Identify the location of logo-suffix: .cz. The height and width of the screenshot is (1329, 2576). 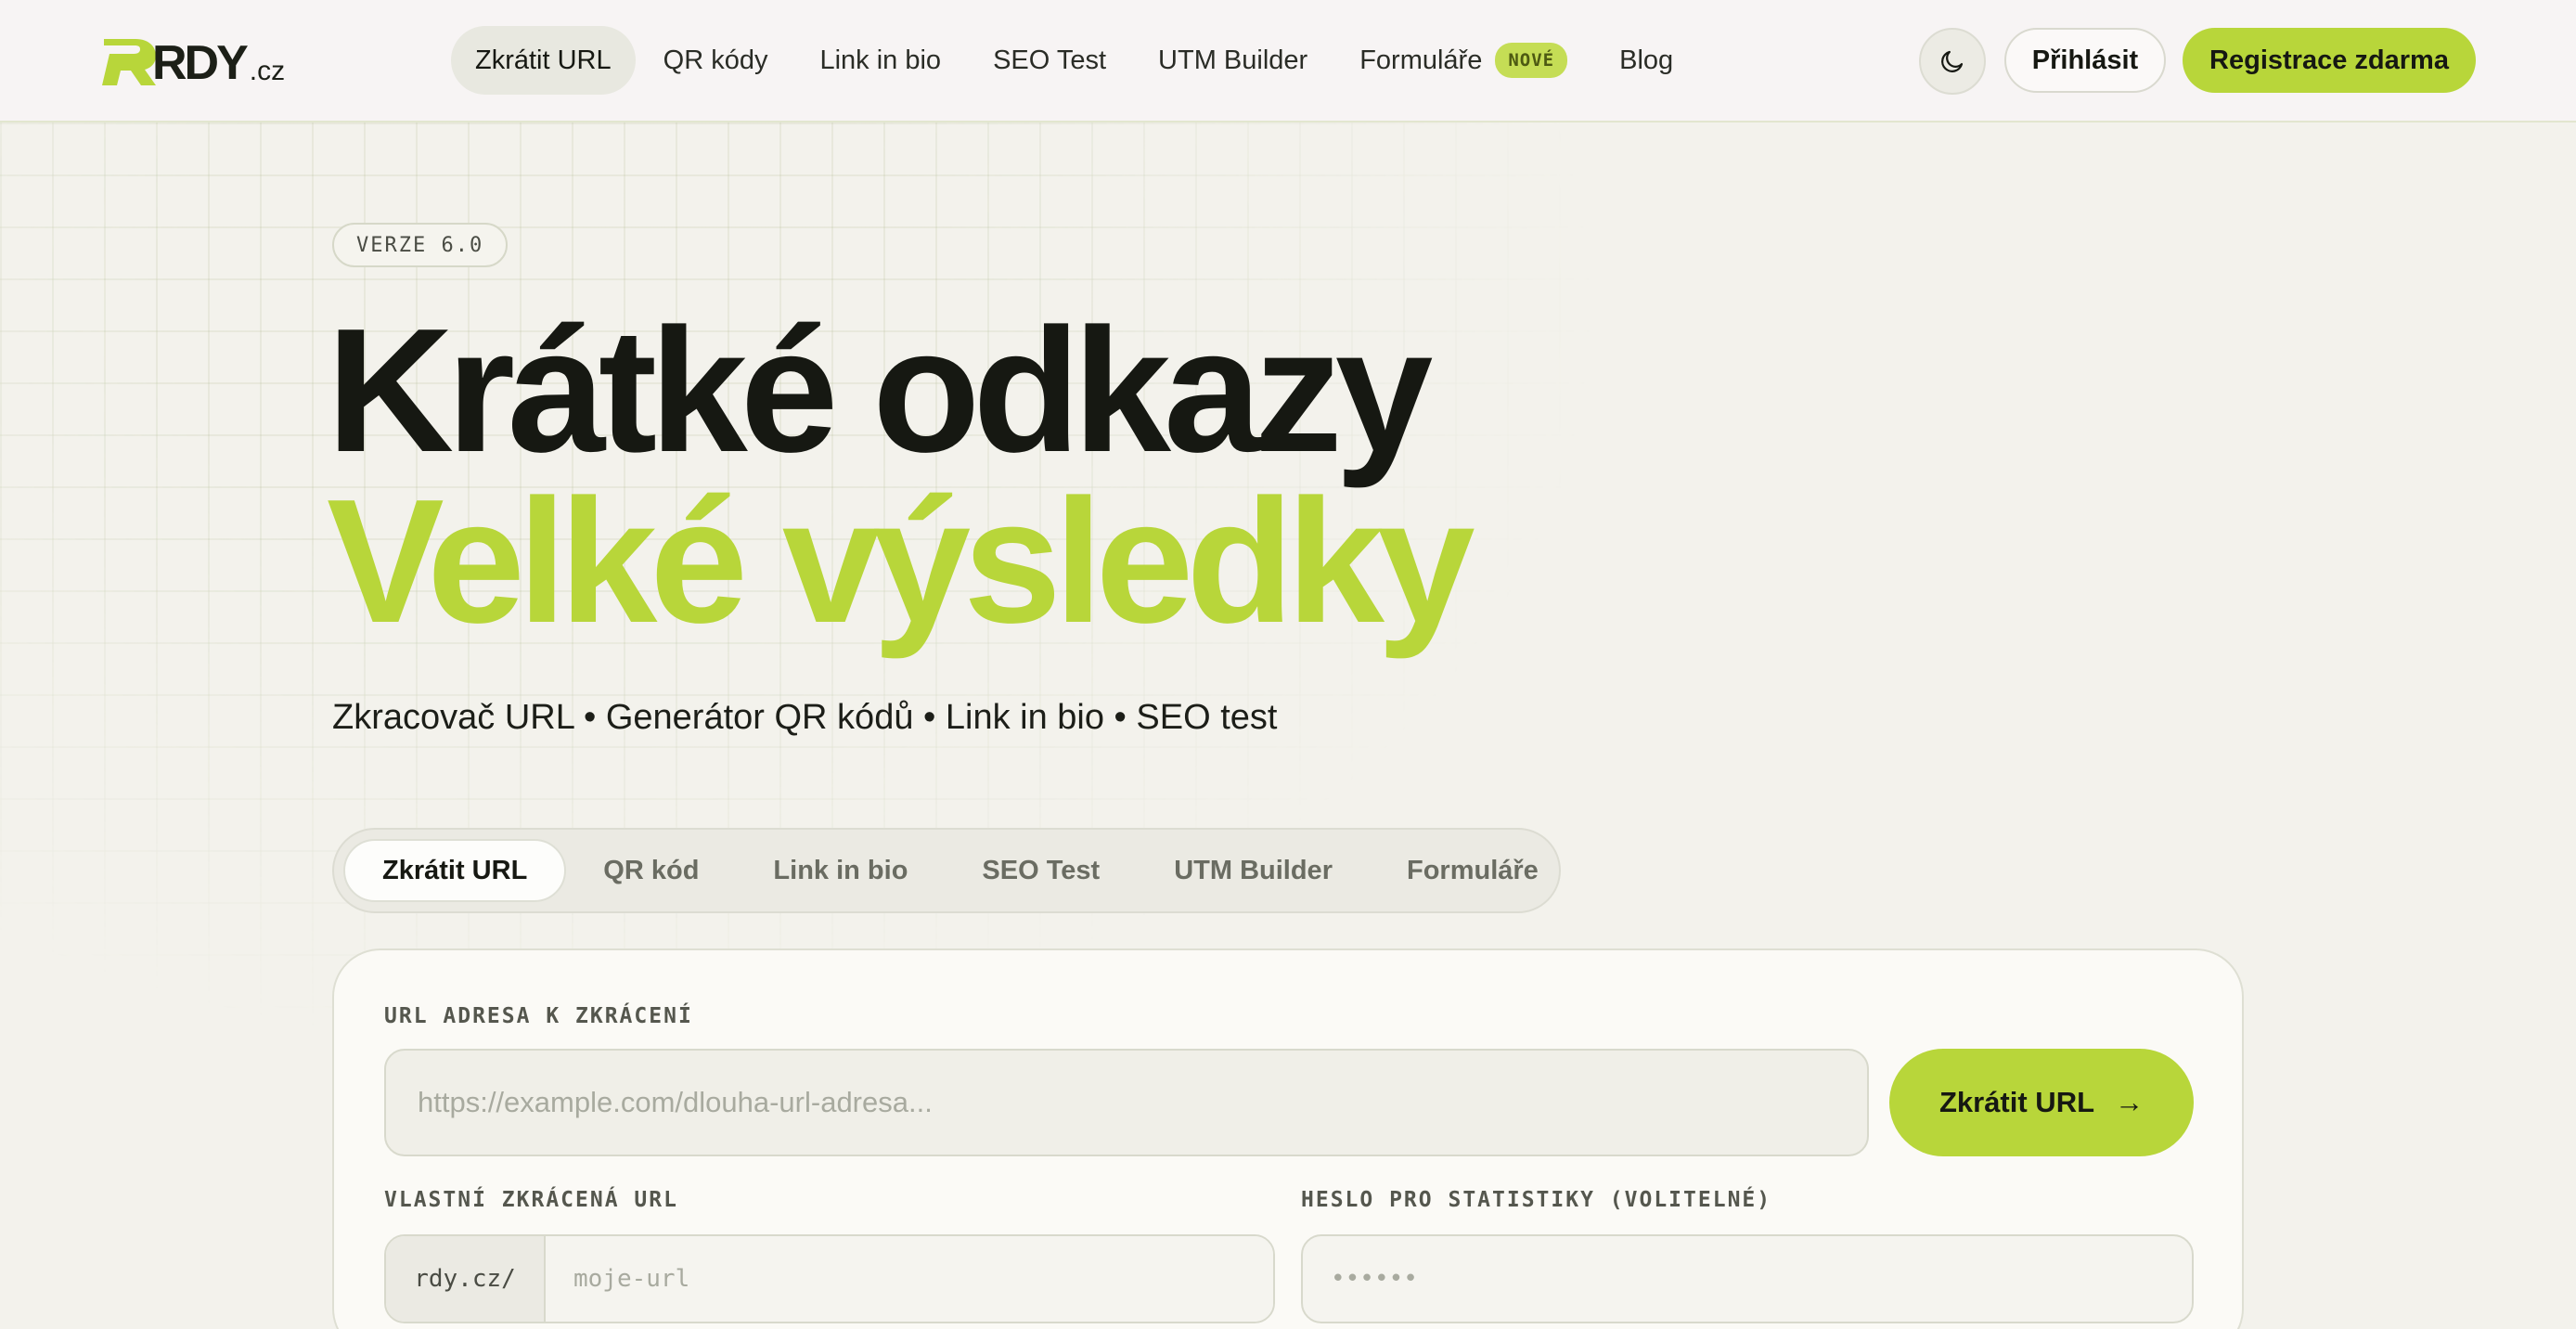
(268, 71).